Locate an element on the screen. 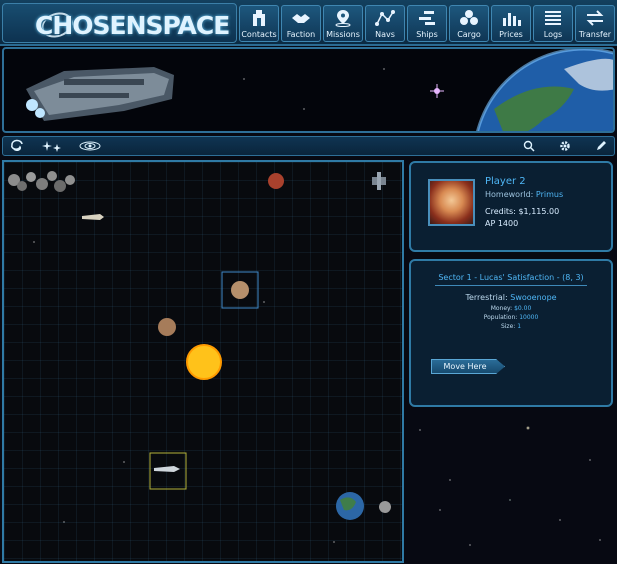 This screenshot has height=564, width=617. handshake-icon is located at coordinates (301, 18).